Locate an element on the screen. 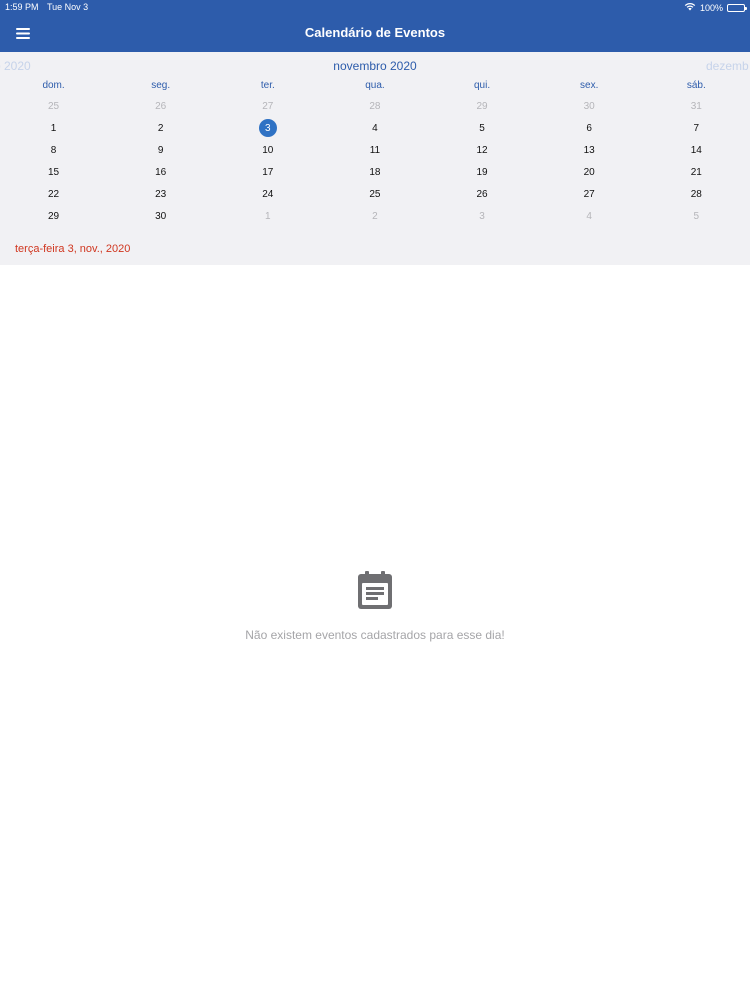 The height and width of the screenshot is (1000, 750). calendar-day-selected: 3 is located at coordinates (267, 128).